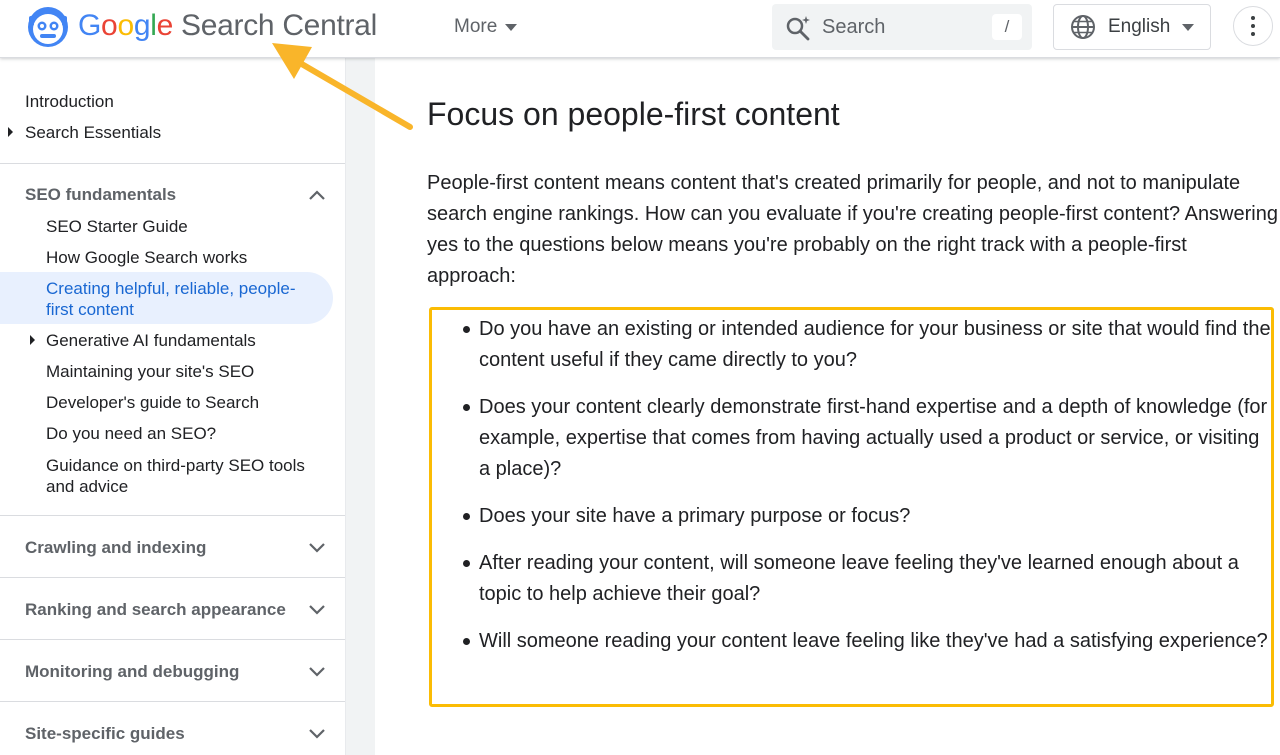 Image resolution: width=1280 pixels, height=755 pixels. Describe the element at coordinates (115, 548) in the screenshot. I see `sidebar-section-crawling: Crawling and indexing` at that location.